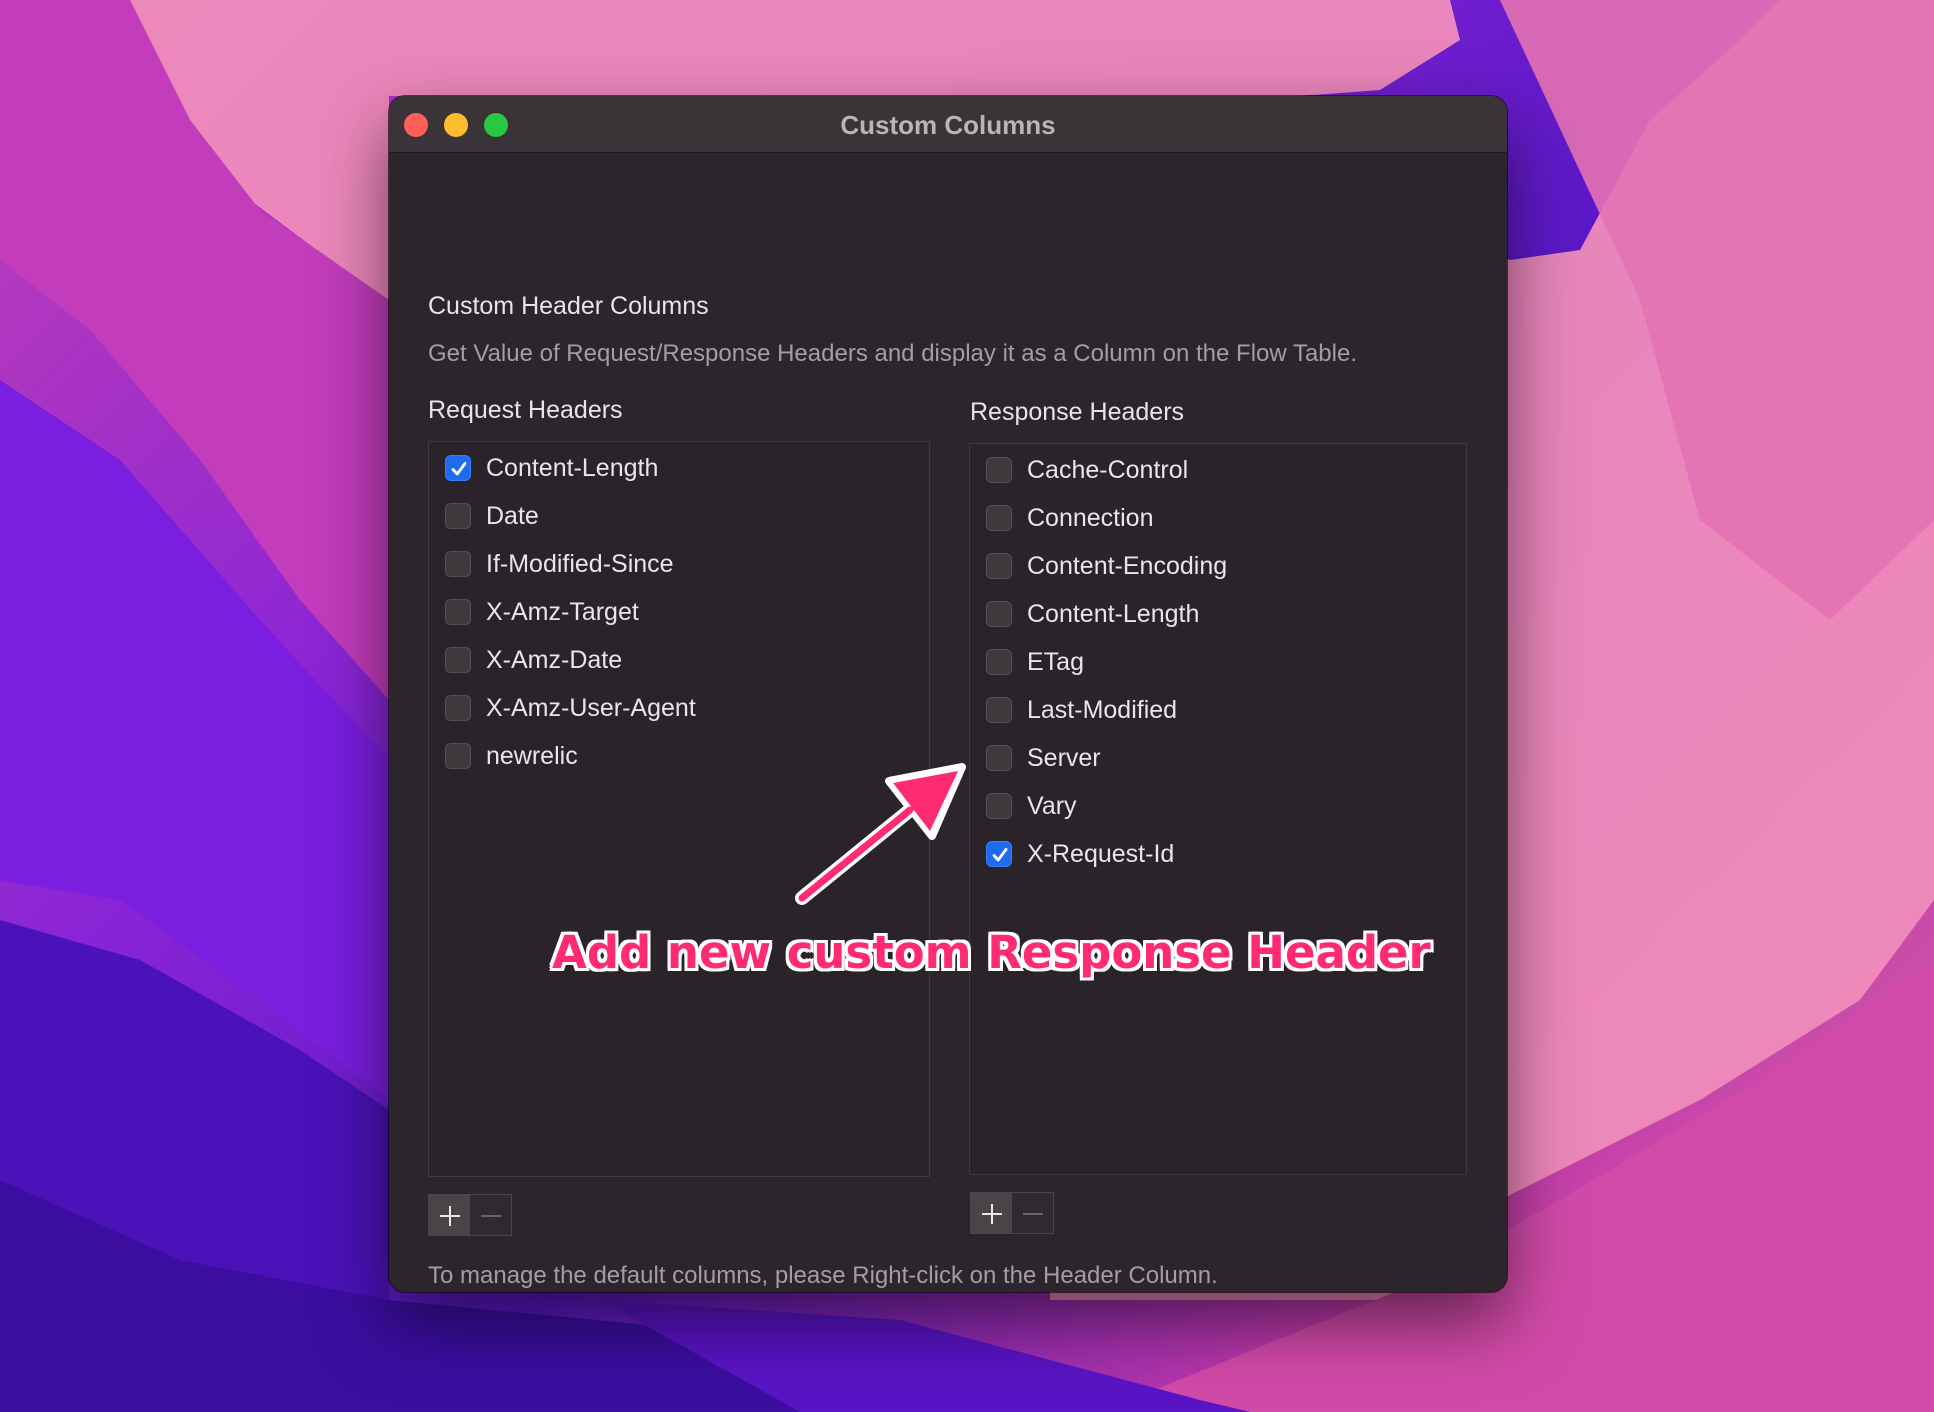  Describe the element at coordinates (991, 952) in the screenshot. I see `annotation-label: Add new custom Response Header` at that location.